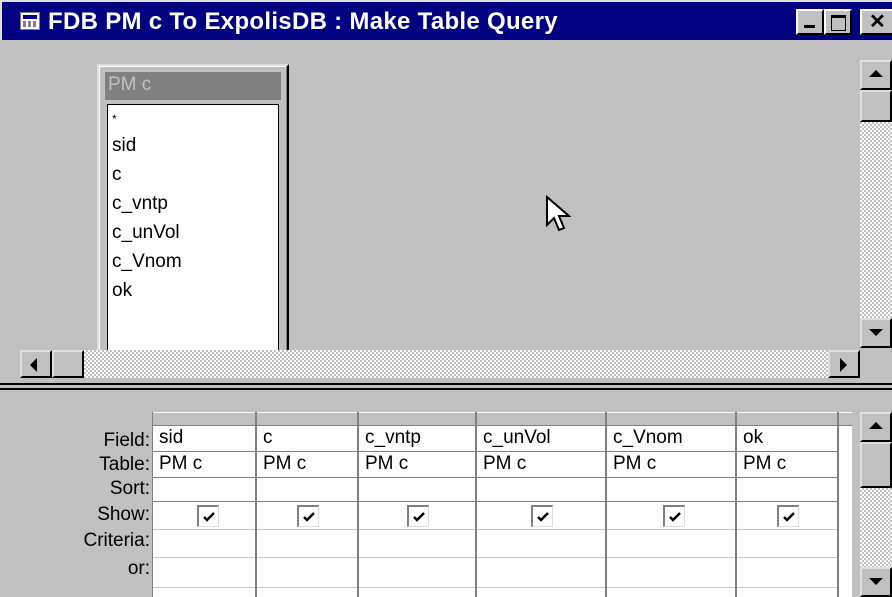 Image resolution: width=892 pixels, height=597 pixels. I want to click on close-button: ✕, so click(876, 22).